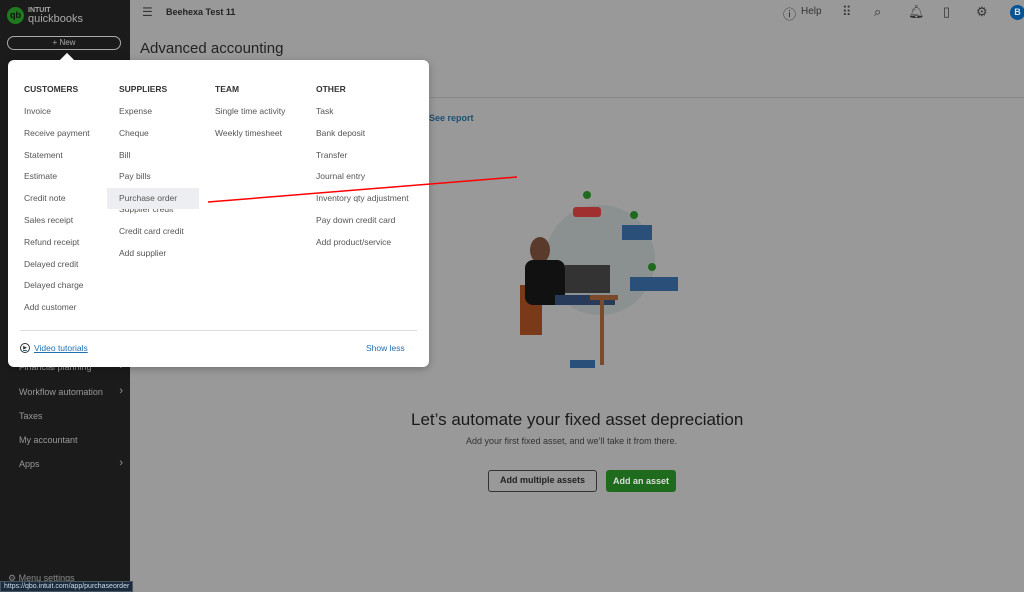  Describe the element at coordinates (362, 117) in the screenshot. I see `menu-item-task: Task` at that location.